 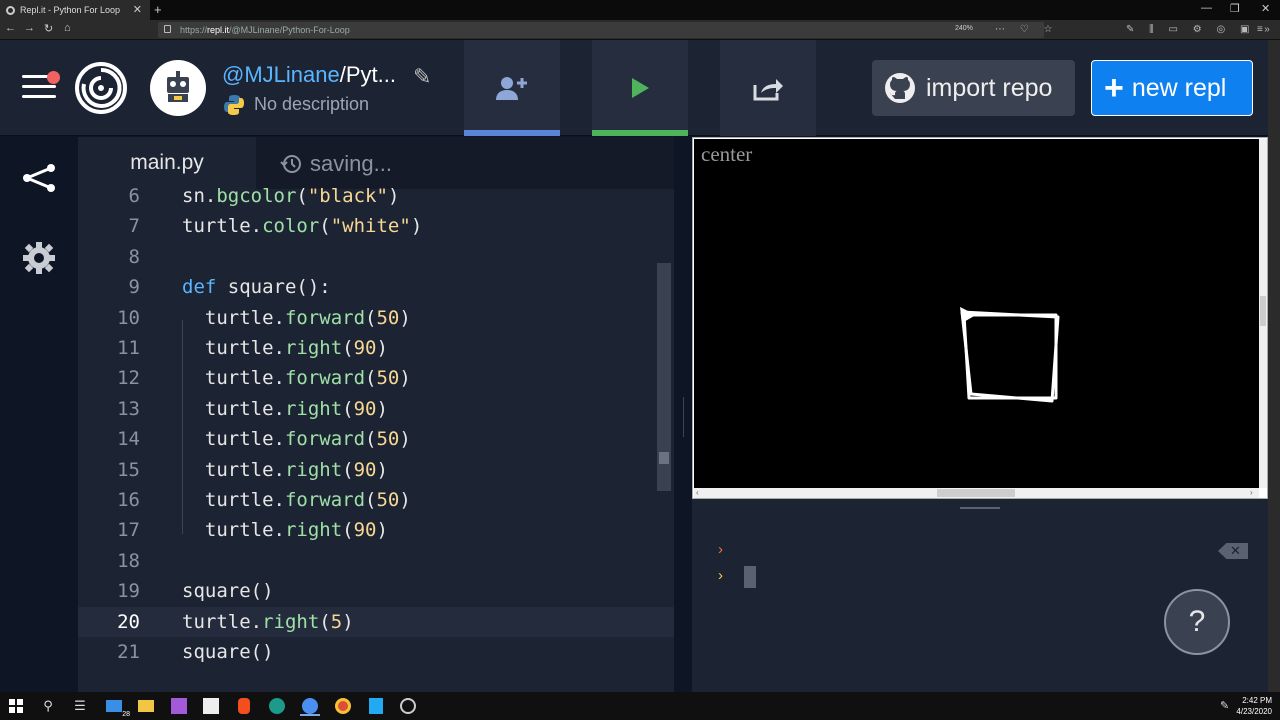 What do you see at coordinates (376, 706) in the screenshot?
I see `vscode-icon` at bounding box center [376, 706].